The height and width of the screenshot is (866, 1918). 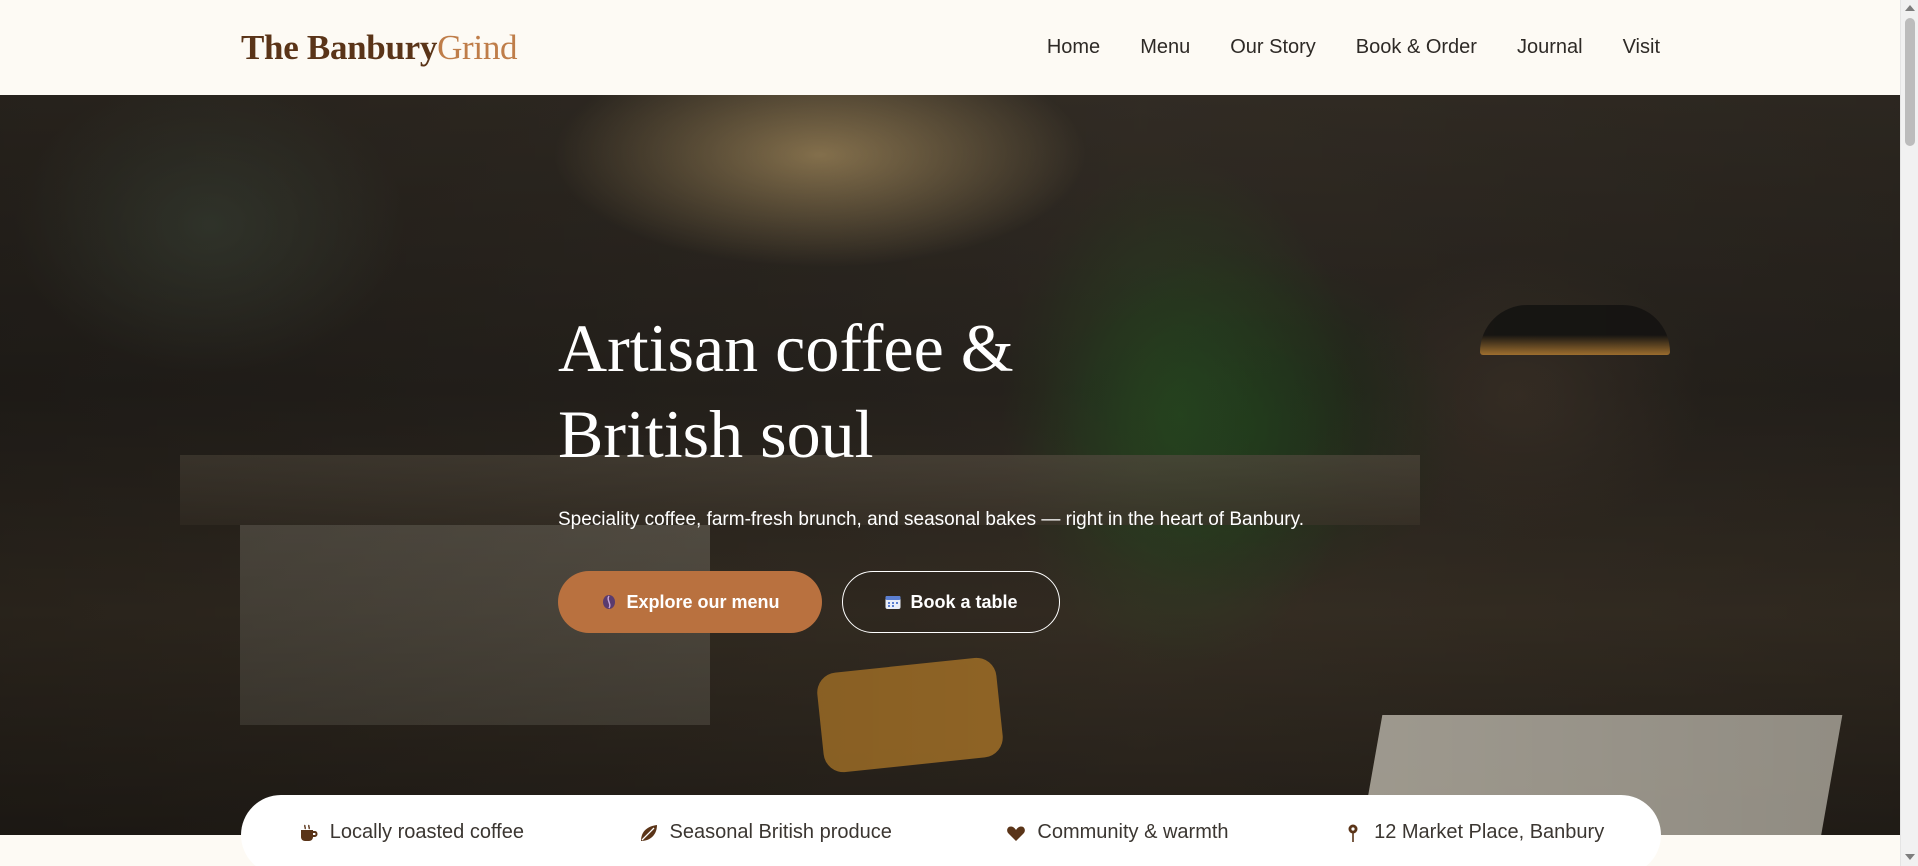 What do you see at coordinates (649, 833) in the screenshot?
I see `leaf-icon` at bounding box center [649, 833].